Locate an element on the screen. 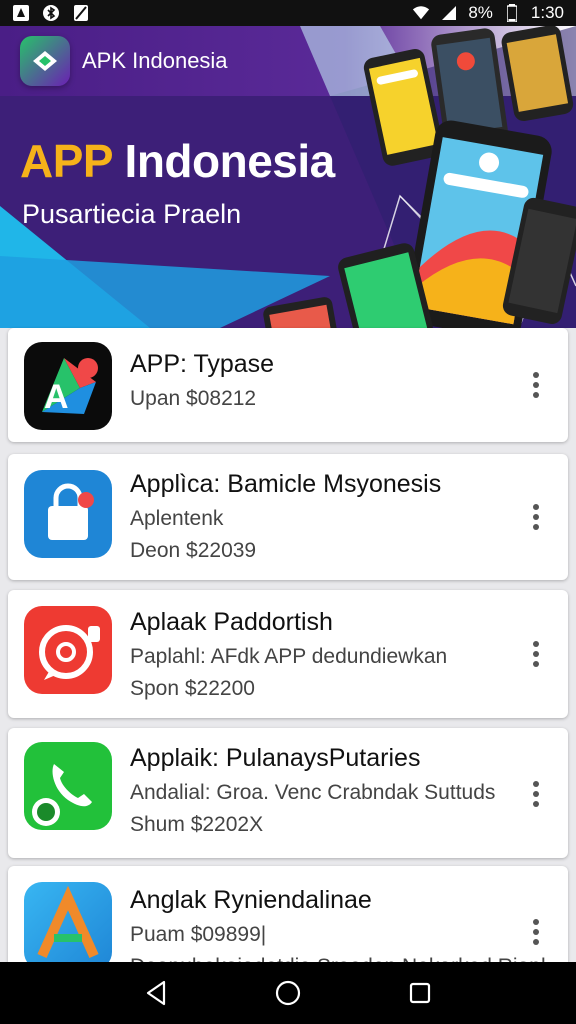  navigation-bar is located at coordinates (288, 993).